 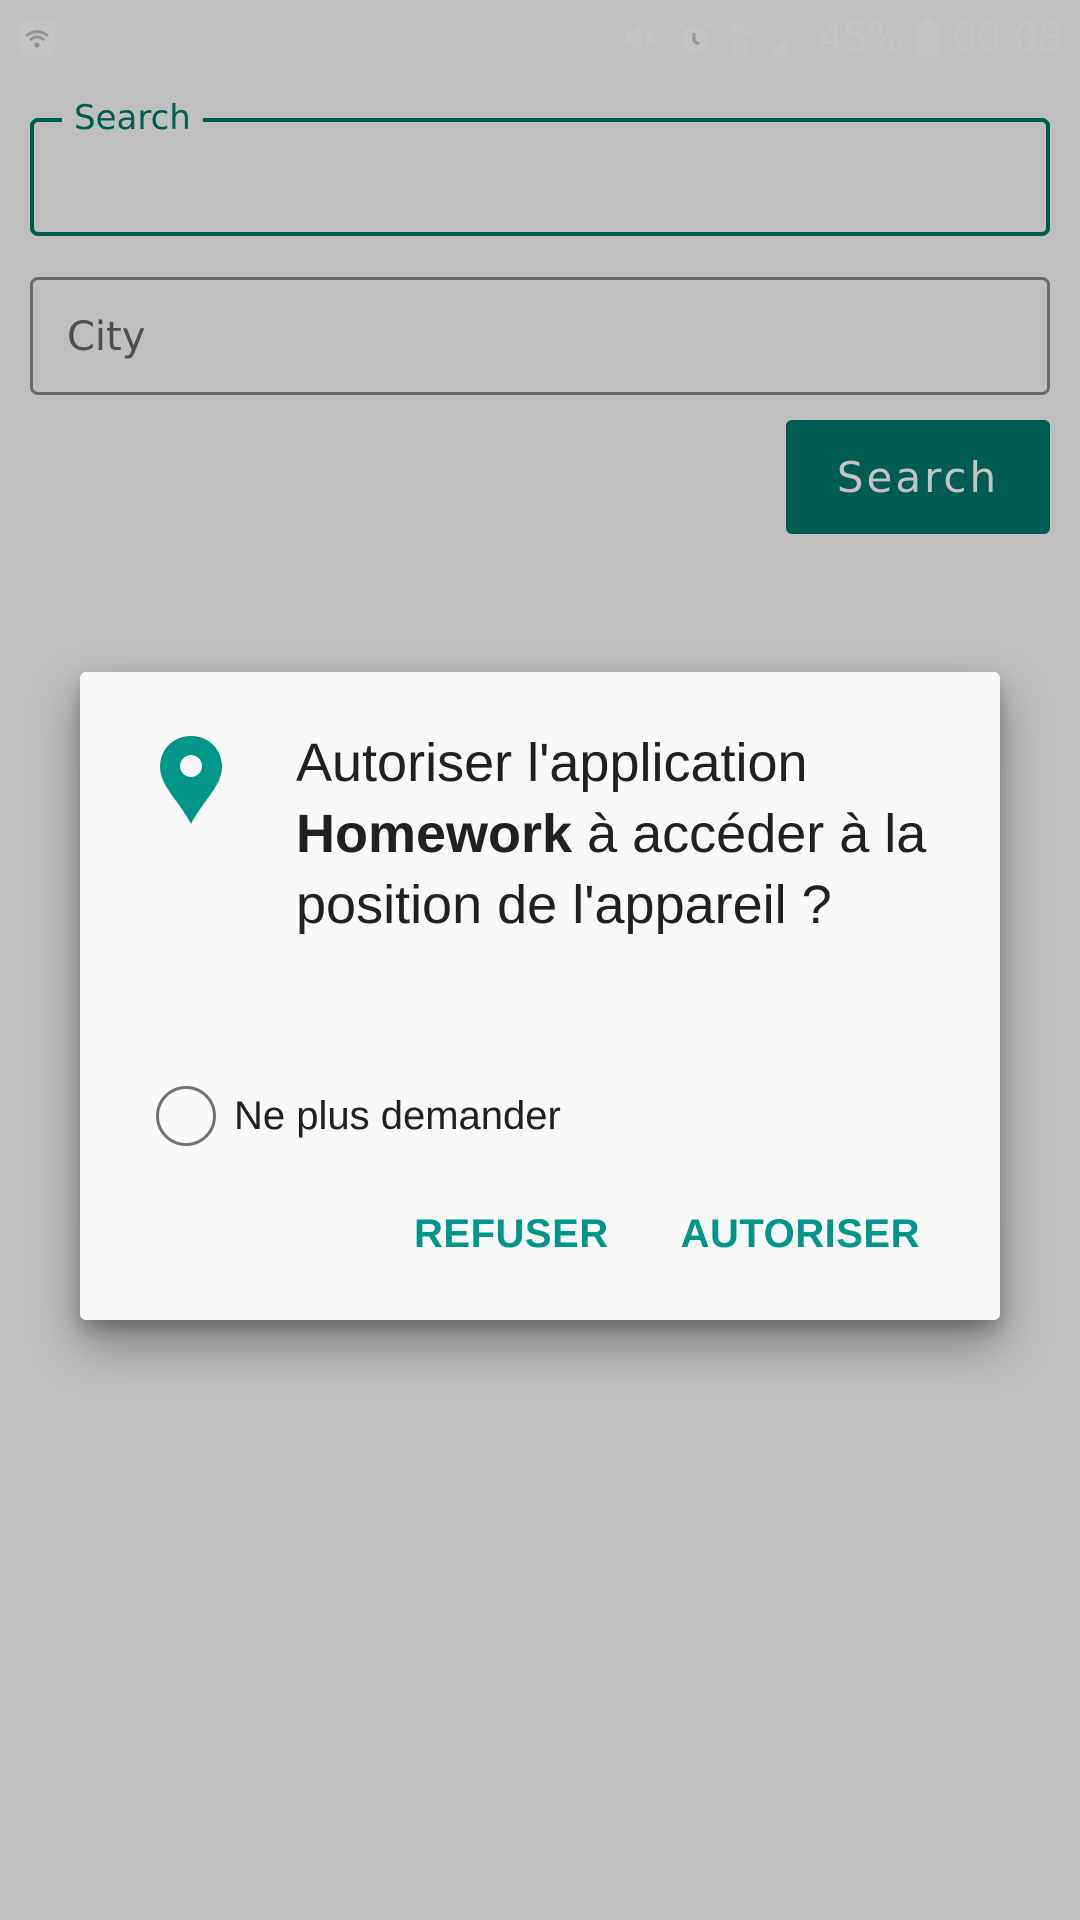 I want to click on dont-ask-again-option: Ne plus demander, so click(x=358, y=1116).